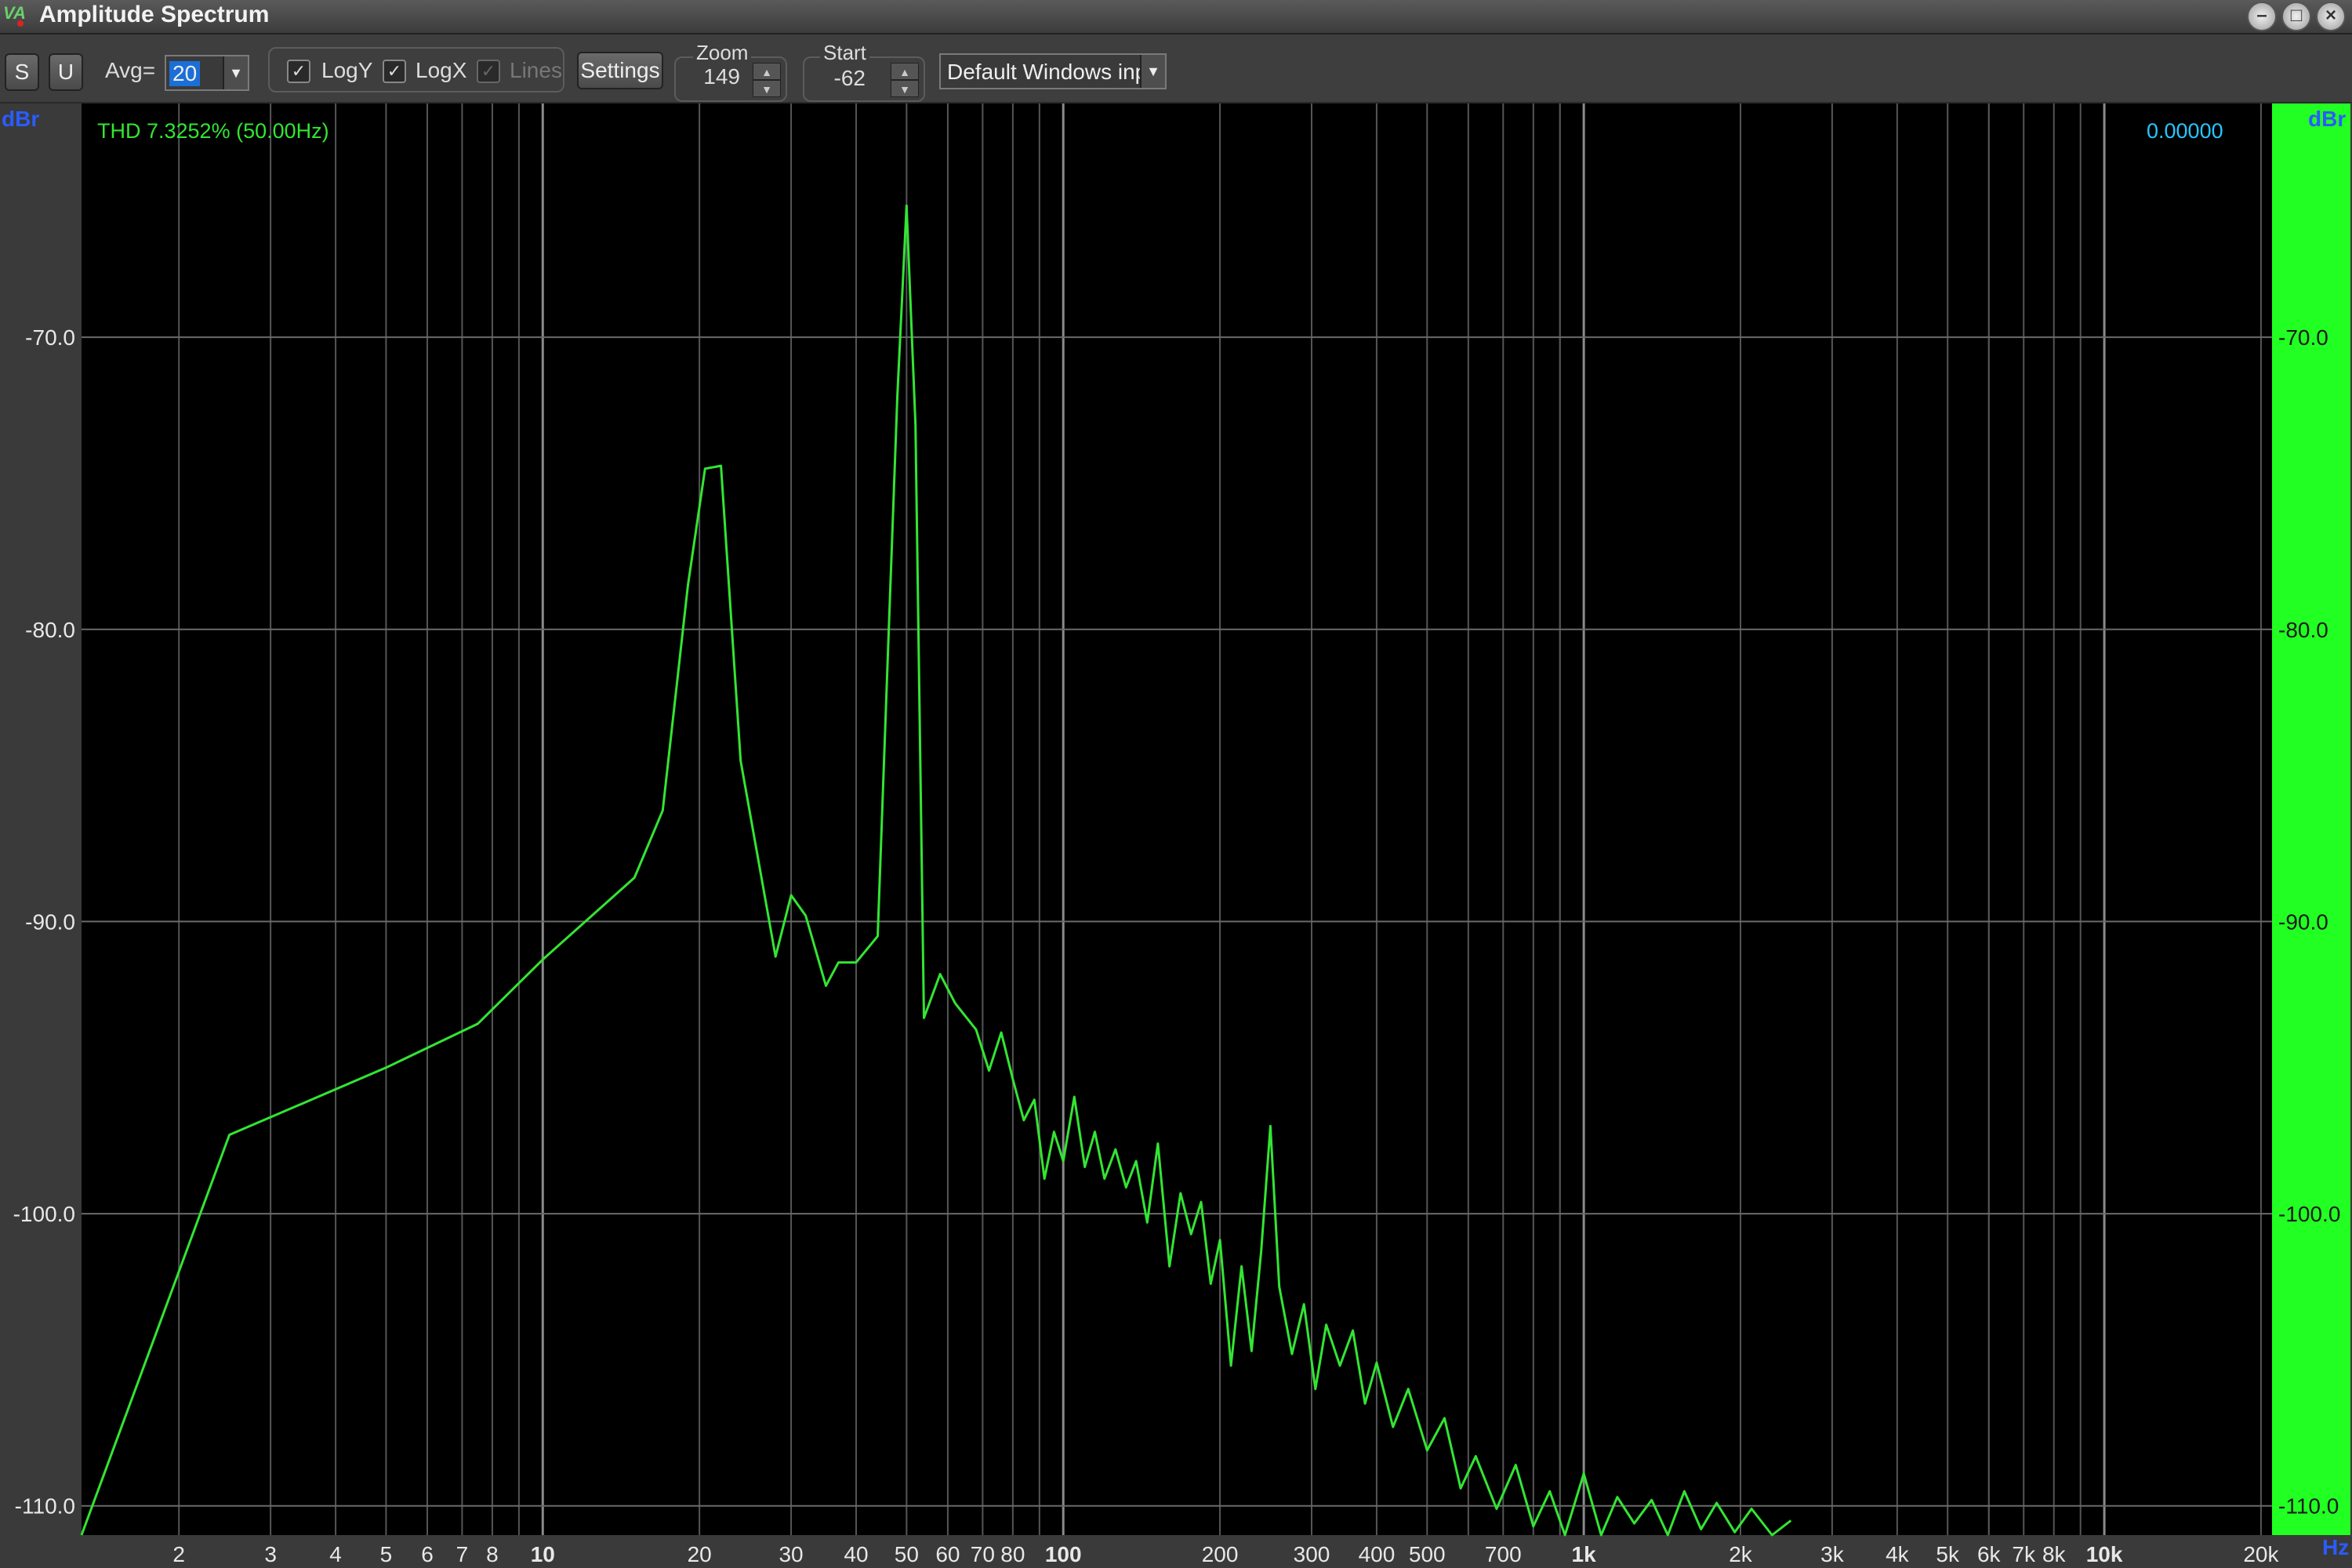 This screenshot has width=2352, height=1568. What do you see at coordinates (2309, 1214) in the screenshot?
I see `y-tick-label-right: -100.0` at bounding box center [2309, 1214].